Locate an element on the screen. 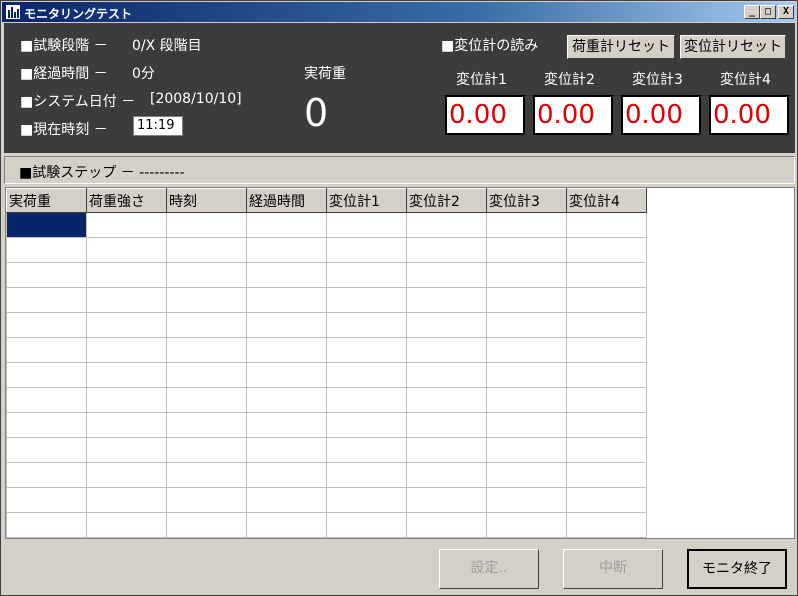  column-header: 変位計3 is located at coordinates (526, 200).